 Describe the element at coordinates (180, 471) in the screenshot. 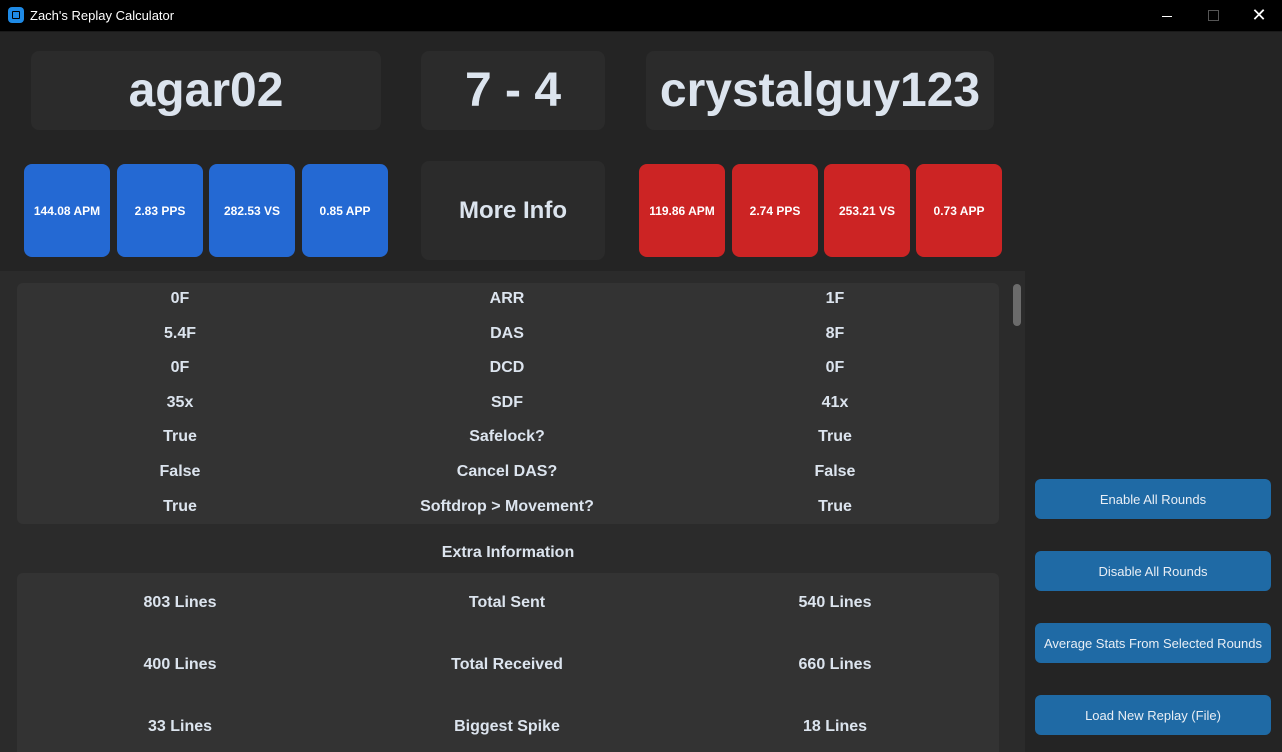

I see `left-value: False` at that location.